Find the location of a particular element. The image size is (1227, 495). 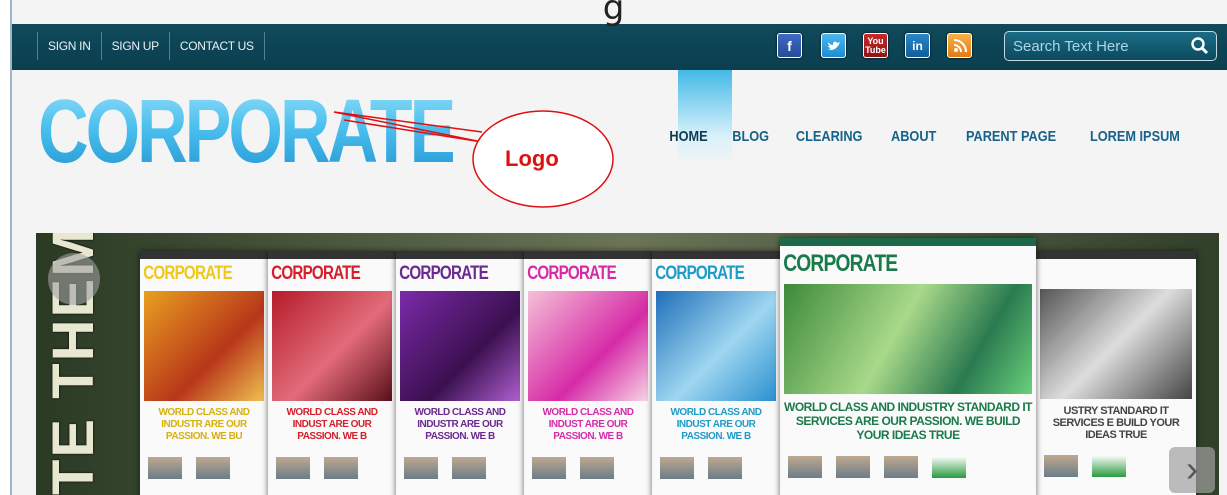

slider-next-button: › is located at coordinates (1192, 470).